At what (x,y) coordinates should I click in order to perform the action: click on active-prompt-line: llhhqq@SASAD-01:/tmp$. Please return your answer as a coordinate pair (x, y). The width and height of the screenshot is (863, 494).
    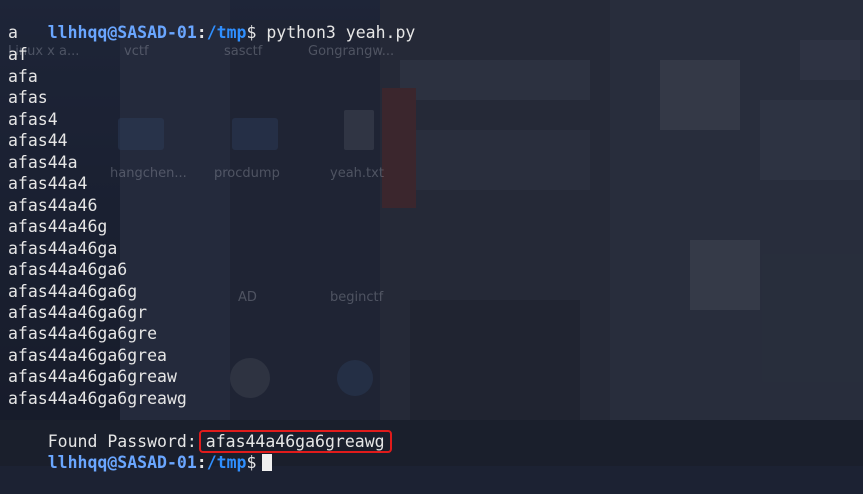
    Looking at the image, I should click on (140, 451).